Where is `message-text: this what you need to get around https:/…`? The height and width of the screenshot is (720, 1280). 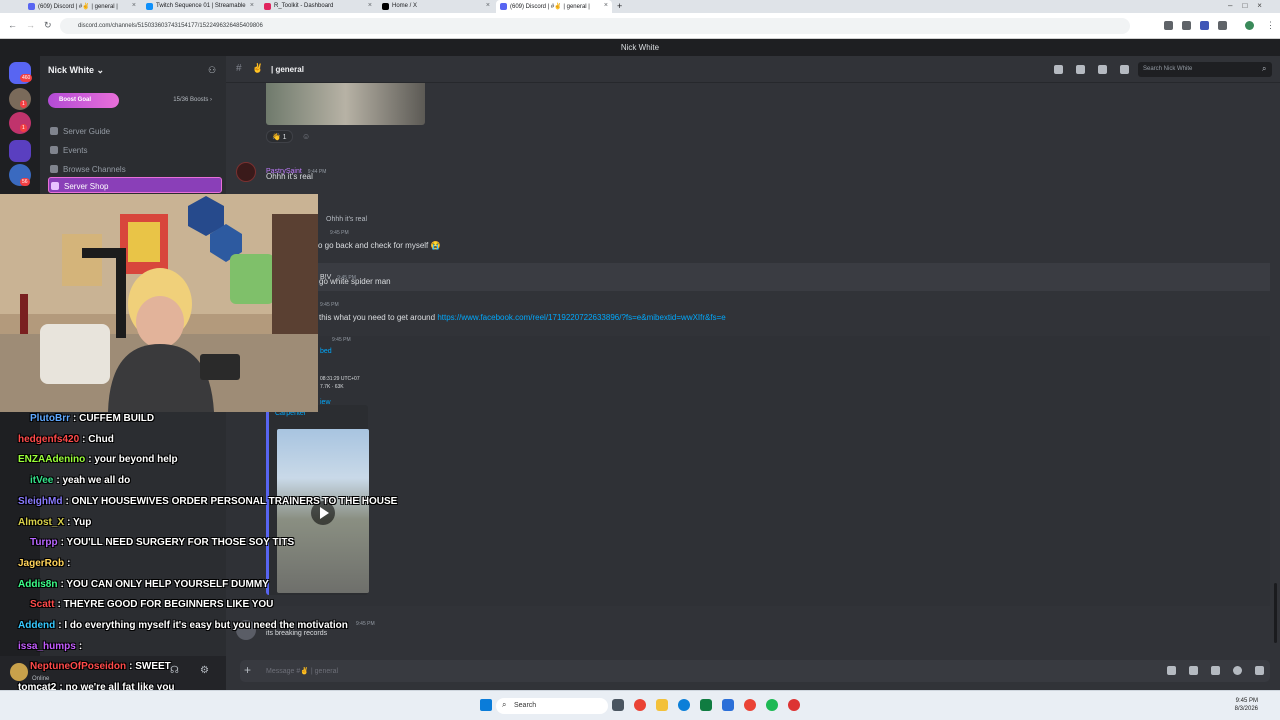 message-text: this what you need to get around https:/… is located at coordinates (522, 317).